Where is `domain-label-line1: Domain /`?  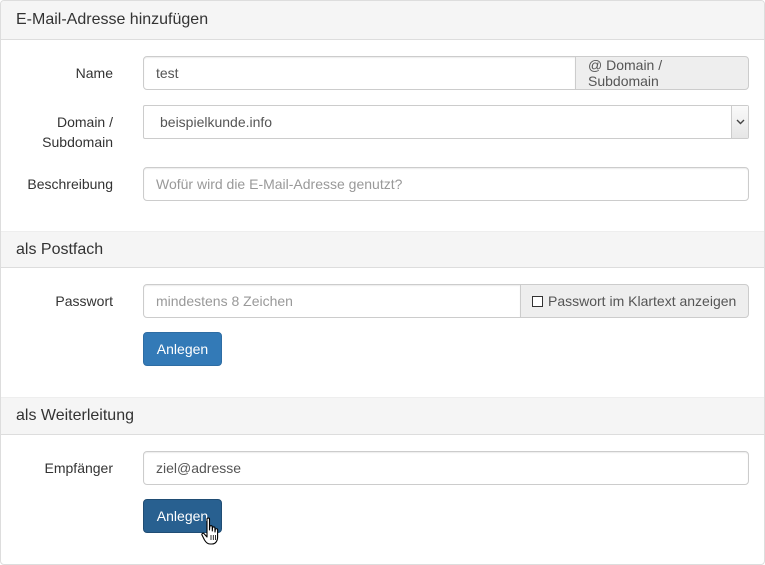 domain-label-line1: Domain / is located at coordinates (84, 122).